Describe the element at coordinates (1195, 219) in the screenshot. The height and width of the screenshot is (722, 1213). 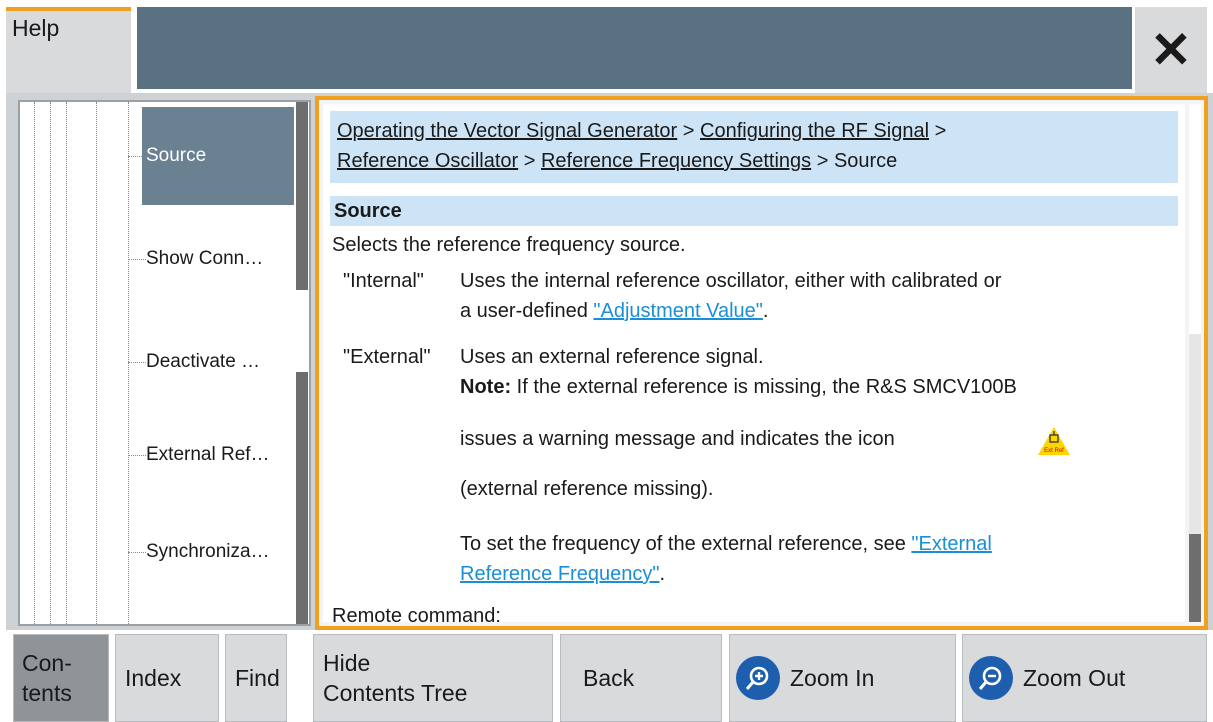
I see `help-scrollbar-track-top` at that location.